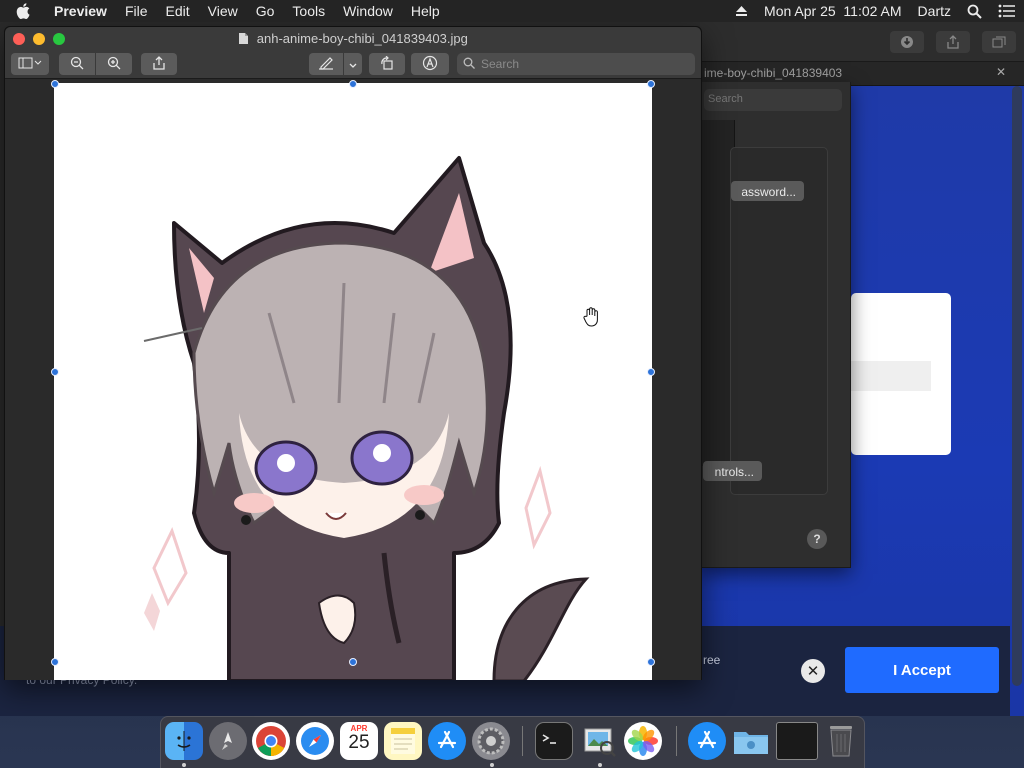 The image size is (1024, 768). I want to click on sidebar-icon, so click(30, 64).